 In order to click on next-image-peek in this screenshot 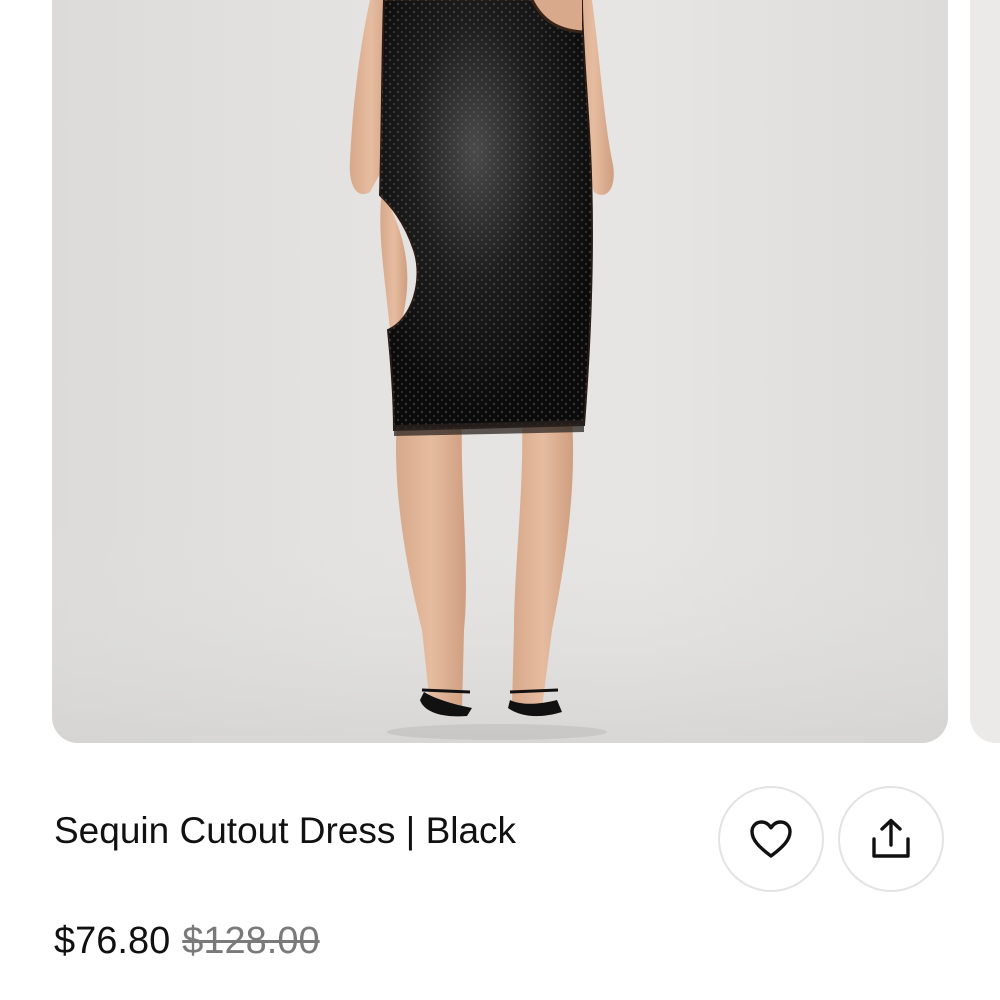, I will do `click(985, 371)`.